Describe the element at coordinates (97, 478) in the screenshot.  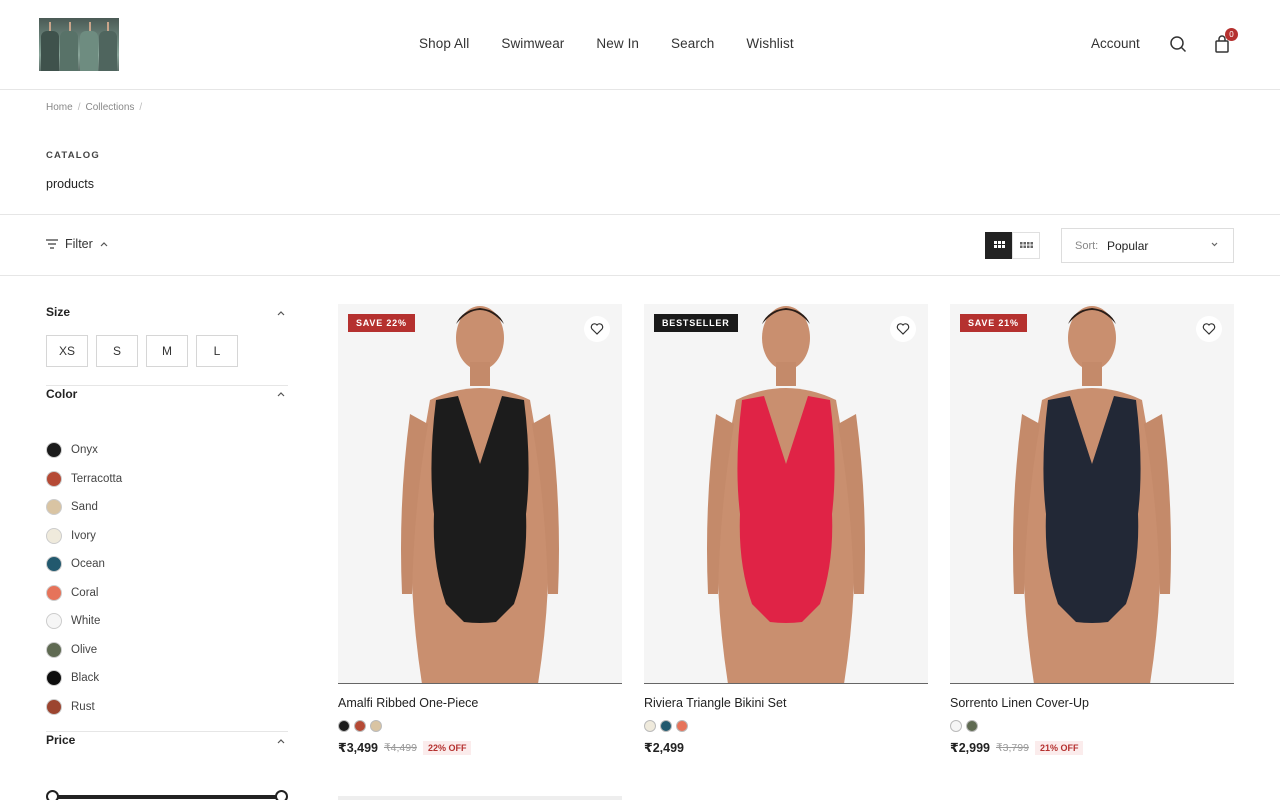
I see `color-option-label: Terracotta` at that location.